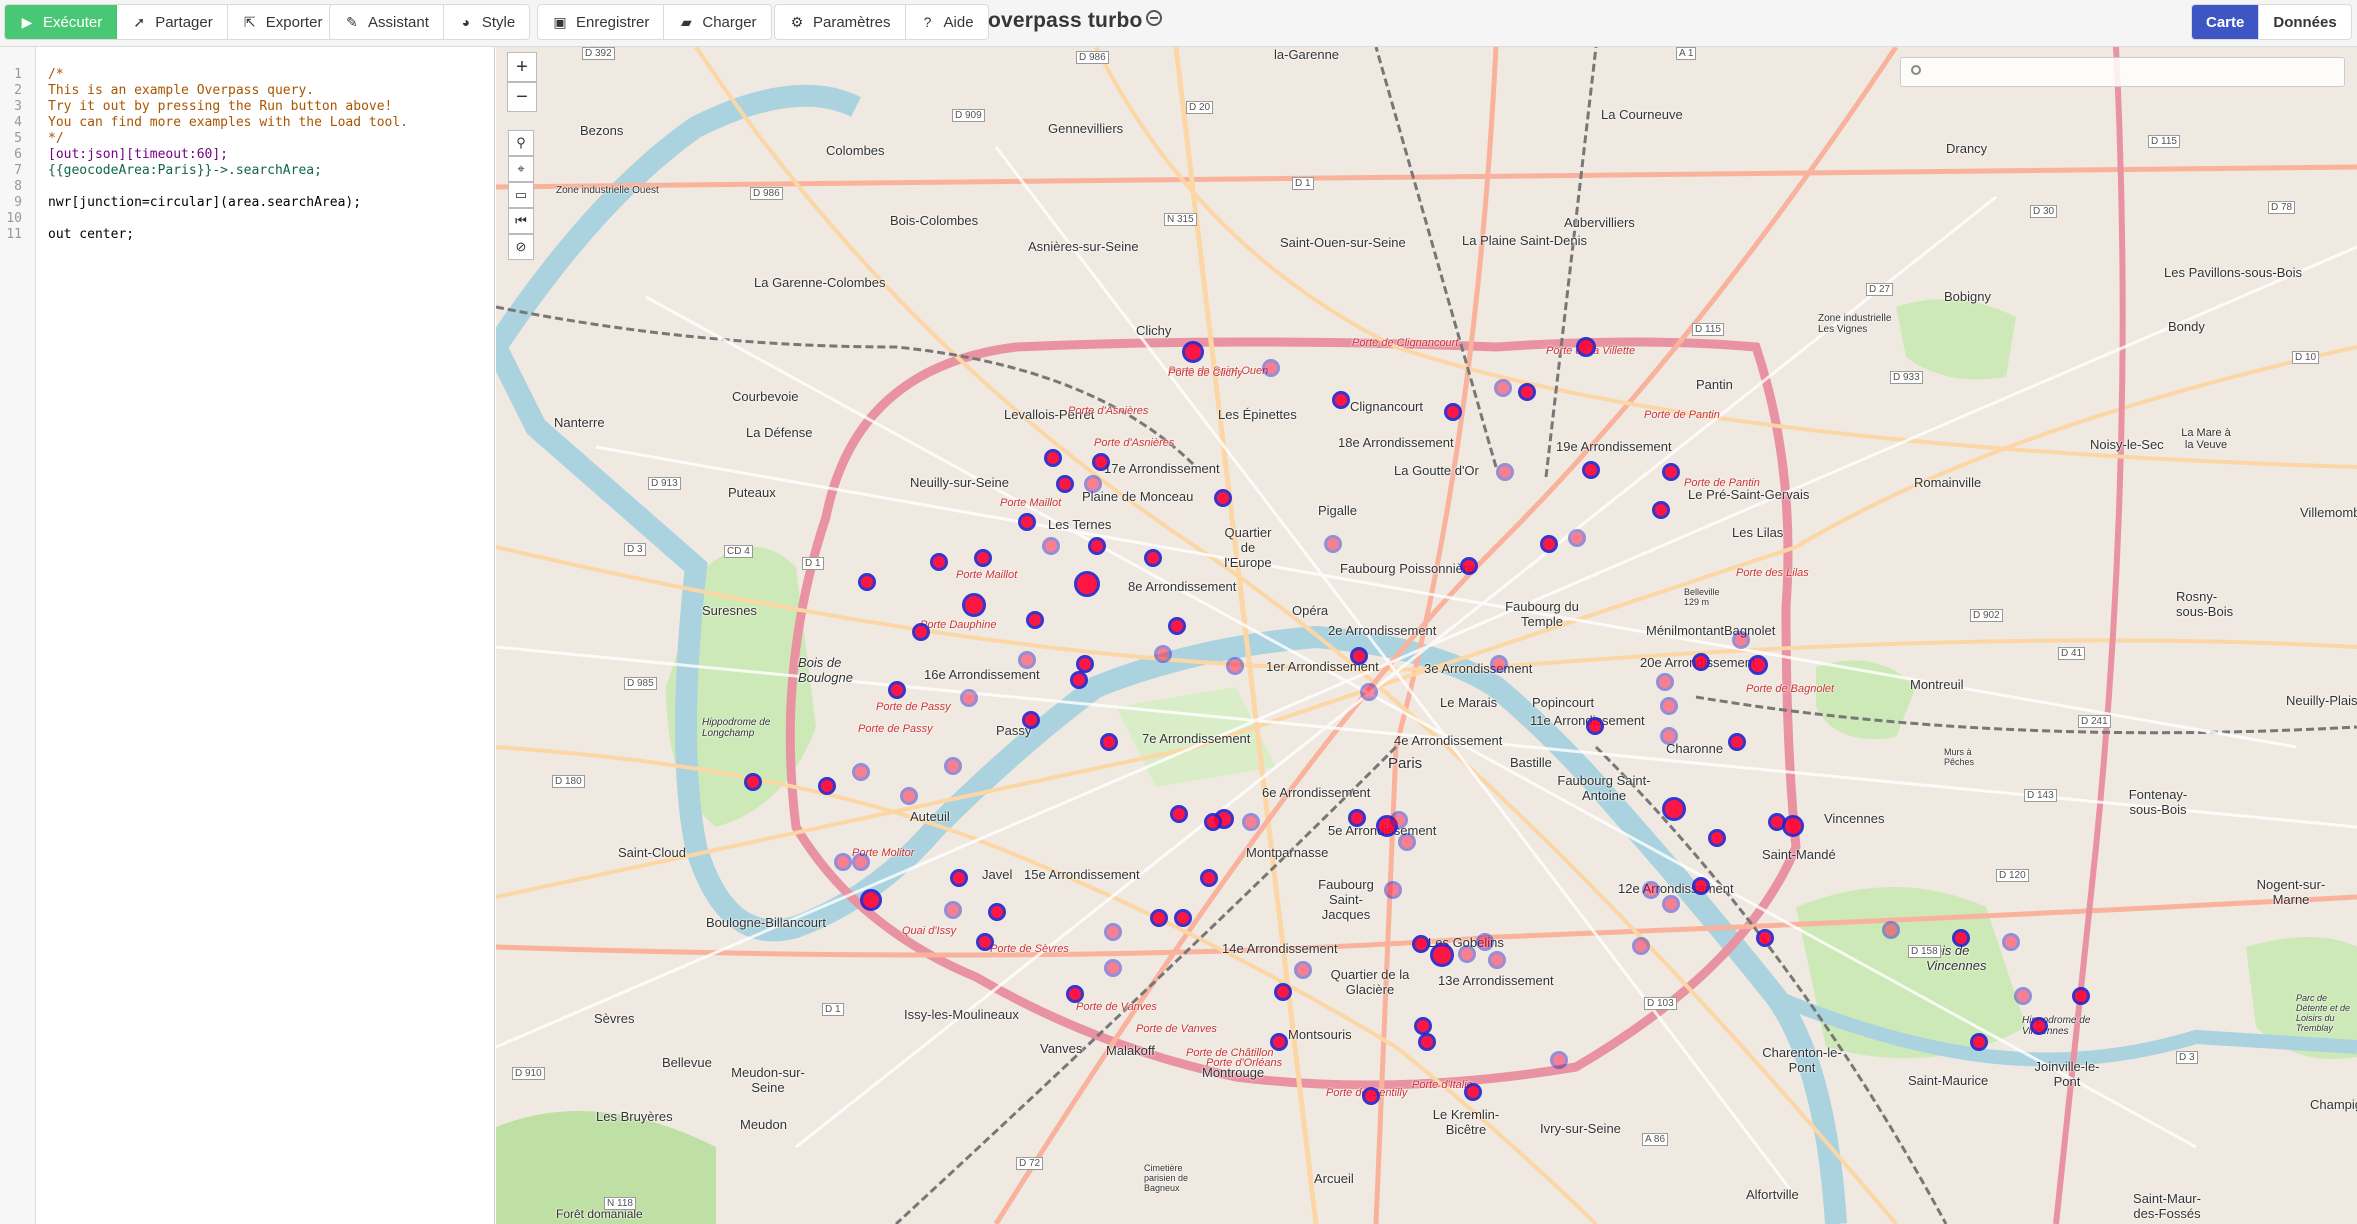  Describe the element at coordinates (2226, 22) in the screenshot. I see `tab-map: Carte` at that location.